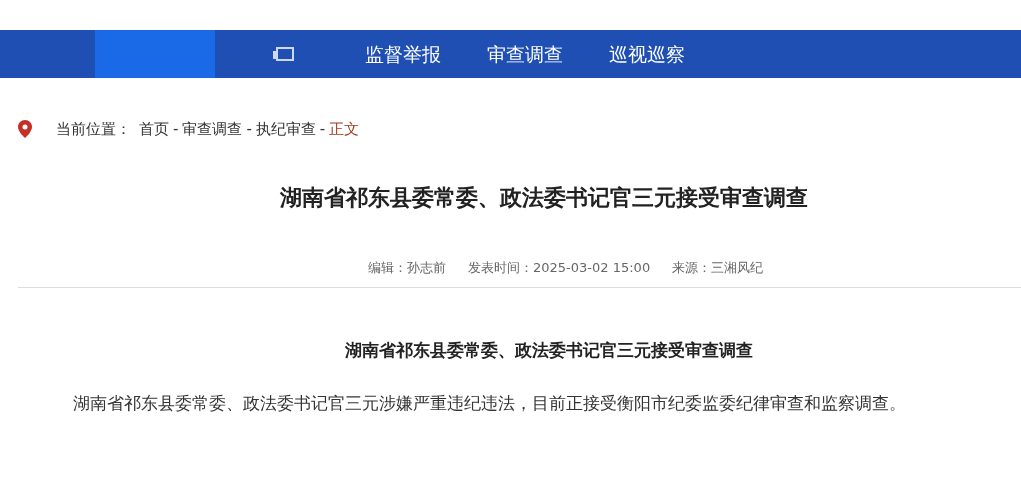 This screenshot has width=1021, height=480. What do you see at coordinates (490, 403) in the screenshot?
I see `article-paragraph: 湖南省祁东县委常委、政法委书记官三元涉嫌严重违纪违法，目前正接受衡阳市纪委监委纪律审查和监察调查。` at bounding box center [490, 403].